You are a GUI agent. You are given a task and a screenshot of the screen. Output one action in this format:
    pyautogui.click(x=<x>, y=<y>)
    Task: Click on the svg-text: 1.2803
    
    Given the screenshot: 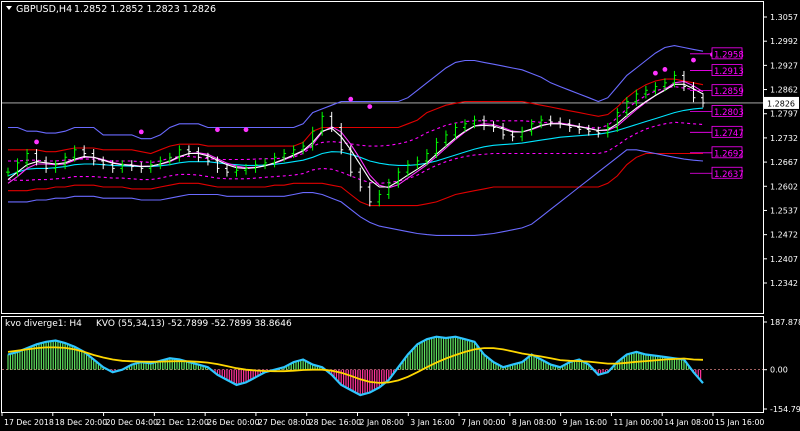 What is the action you would take?
    pyautogui.click(x=729, y=113)
    